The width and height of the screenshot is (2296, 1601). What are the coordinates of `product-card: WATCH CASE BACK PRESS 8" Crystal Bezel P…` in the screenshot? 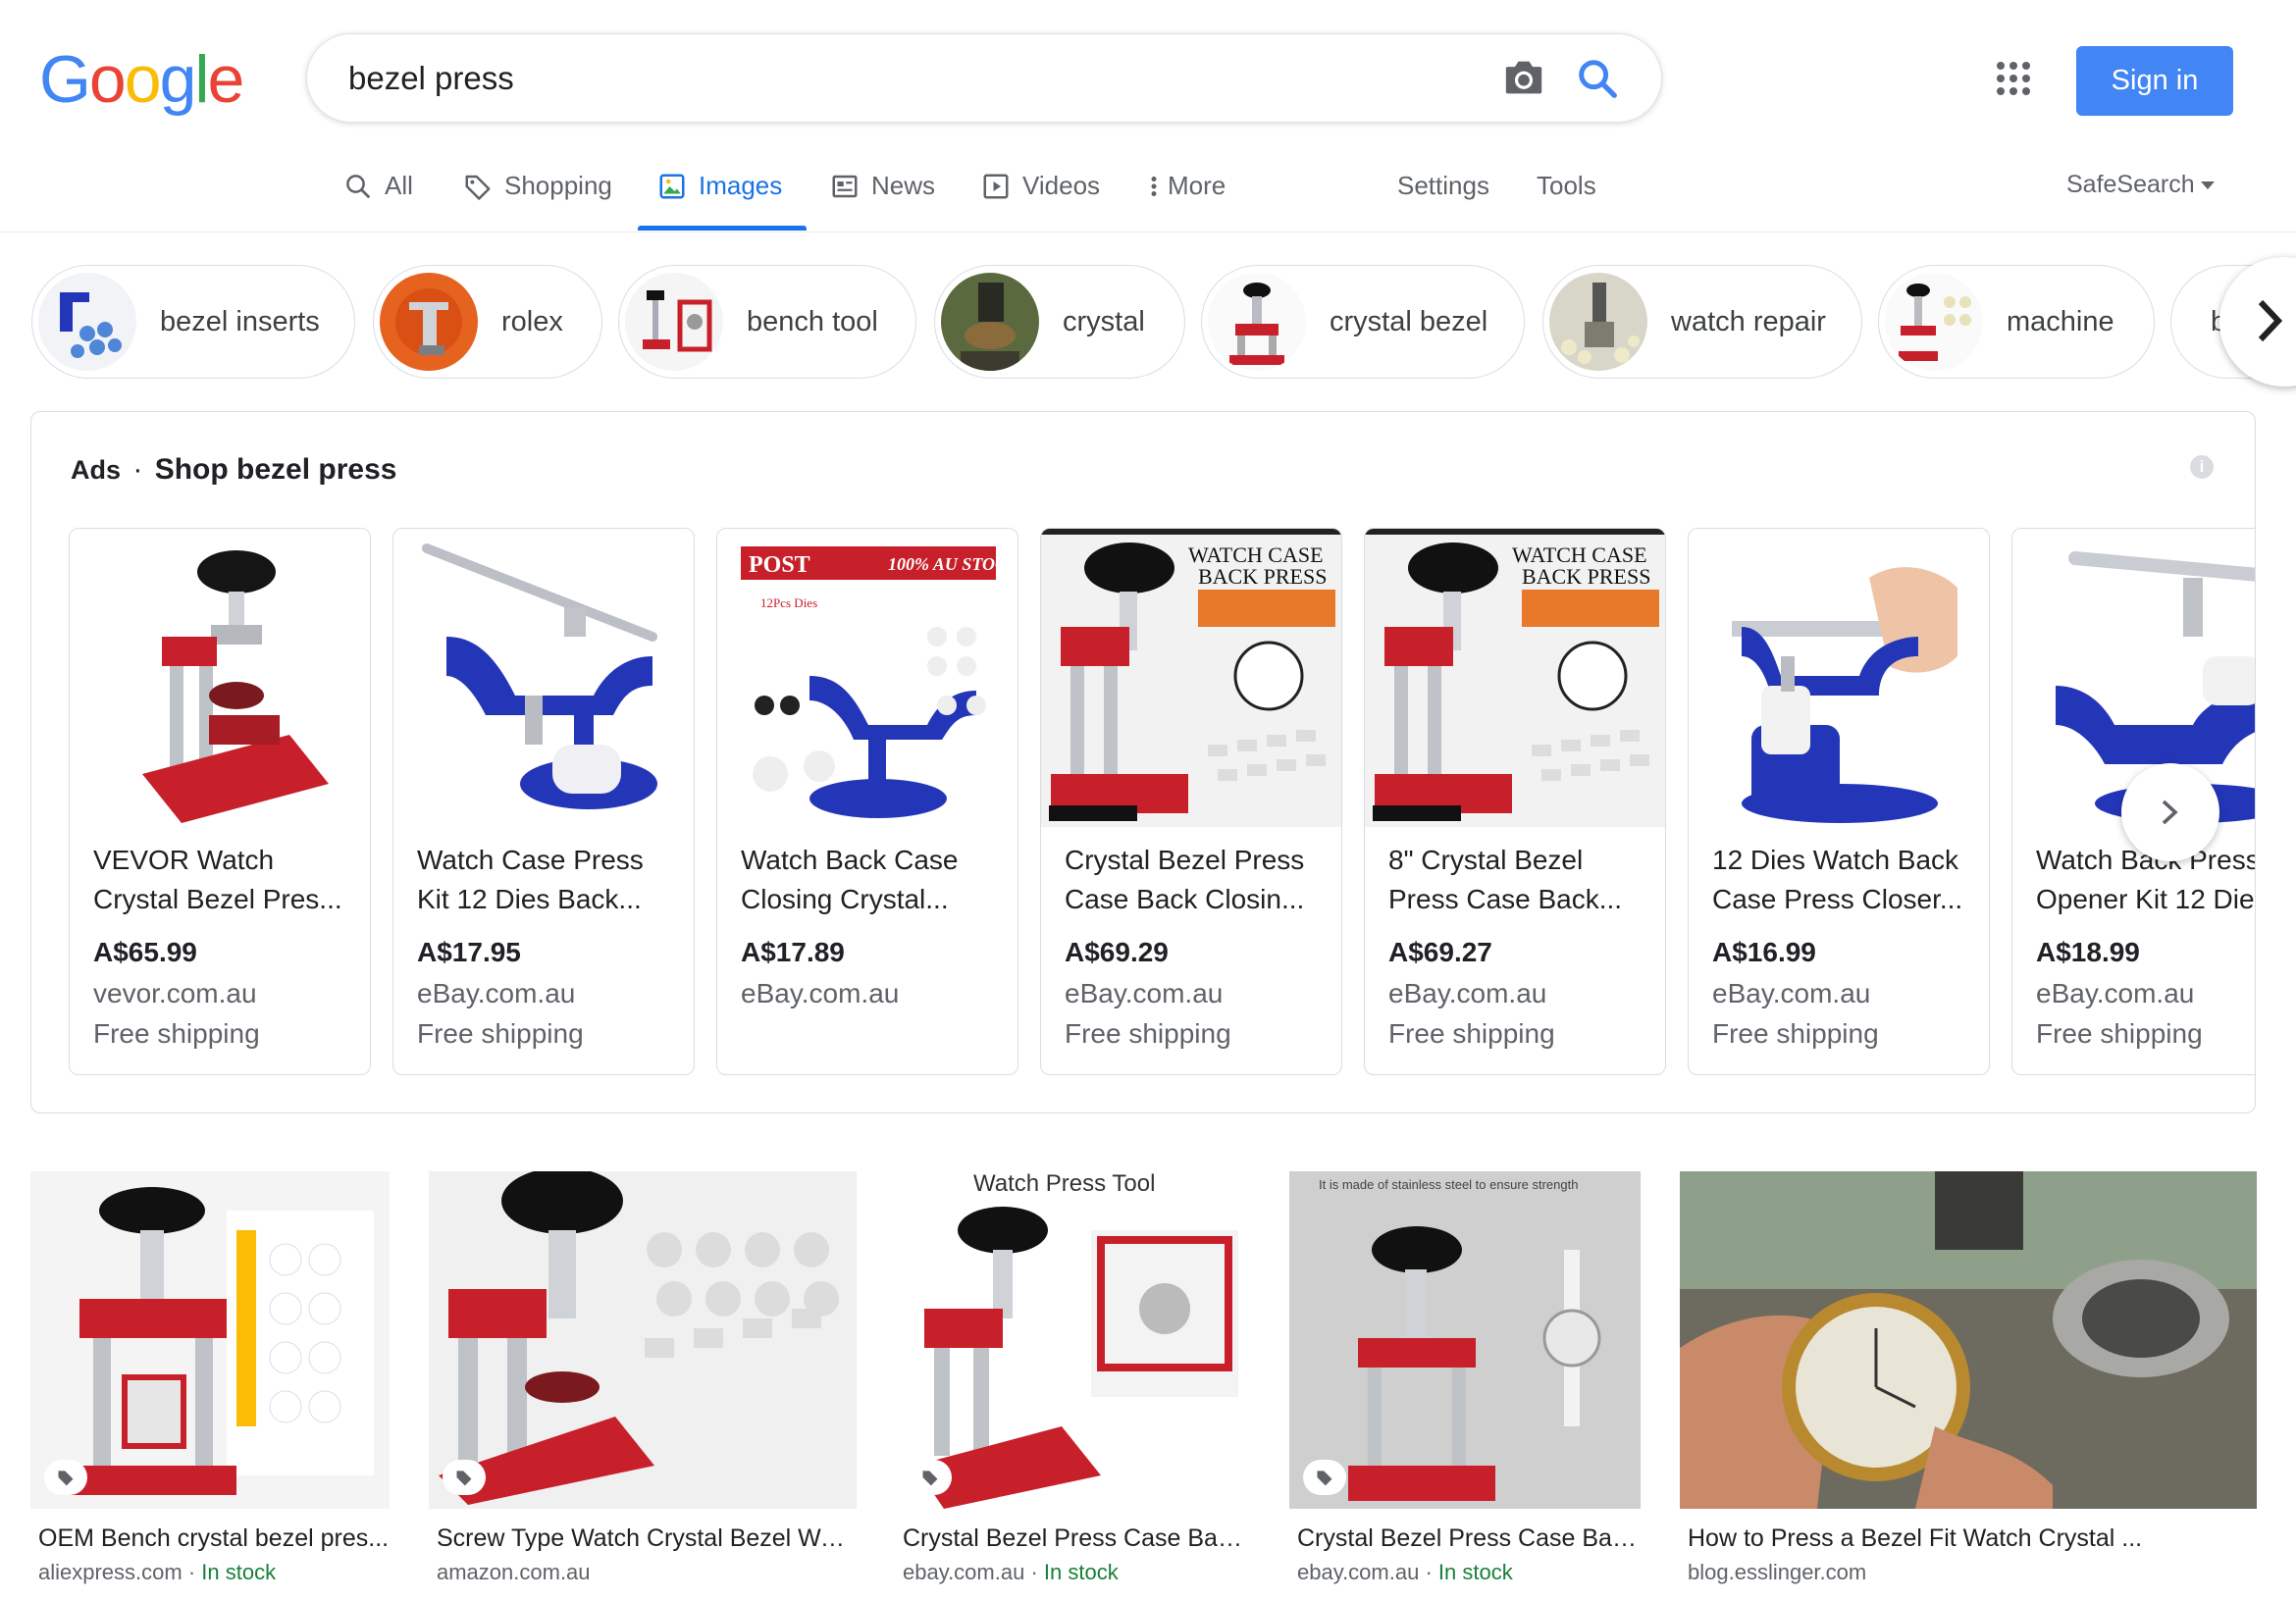 It's located at (1515, 801).